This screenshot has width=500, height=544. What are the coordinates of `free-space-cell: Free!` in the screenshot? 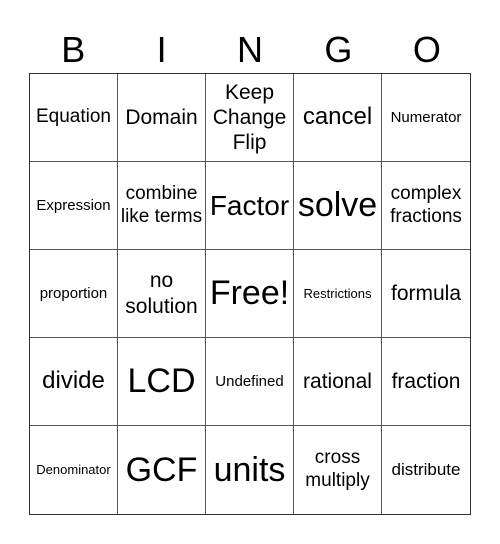 It's located at (250, 294).